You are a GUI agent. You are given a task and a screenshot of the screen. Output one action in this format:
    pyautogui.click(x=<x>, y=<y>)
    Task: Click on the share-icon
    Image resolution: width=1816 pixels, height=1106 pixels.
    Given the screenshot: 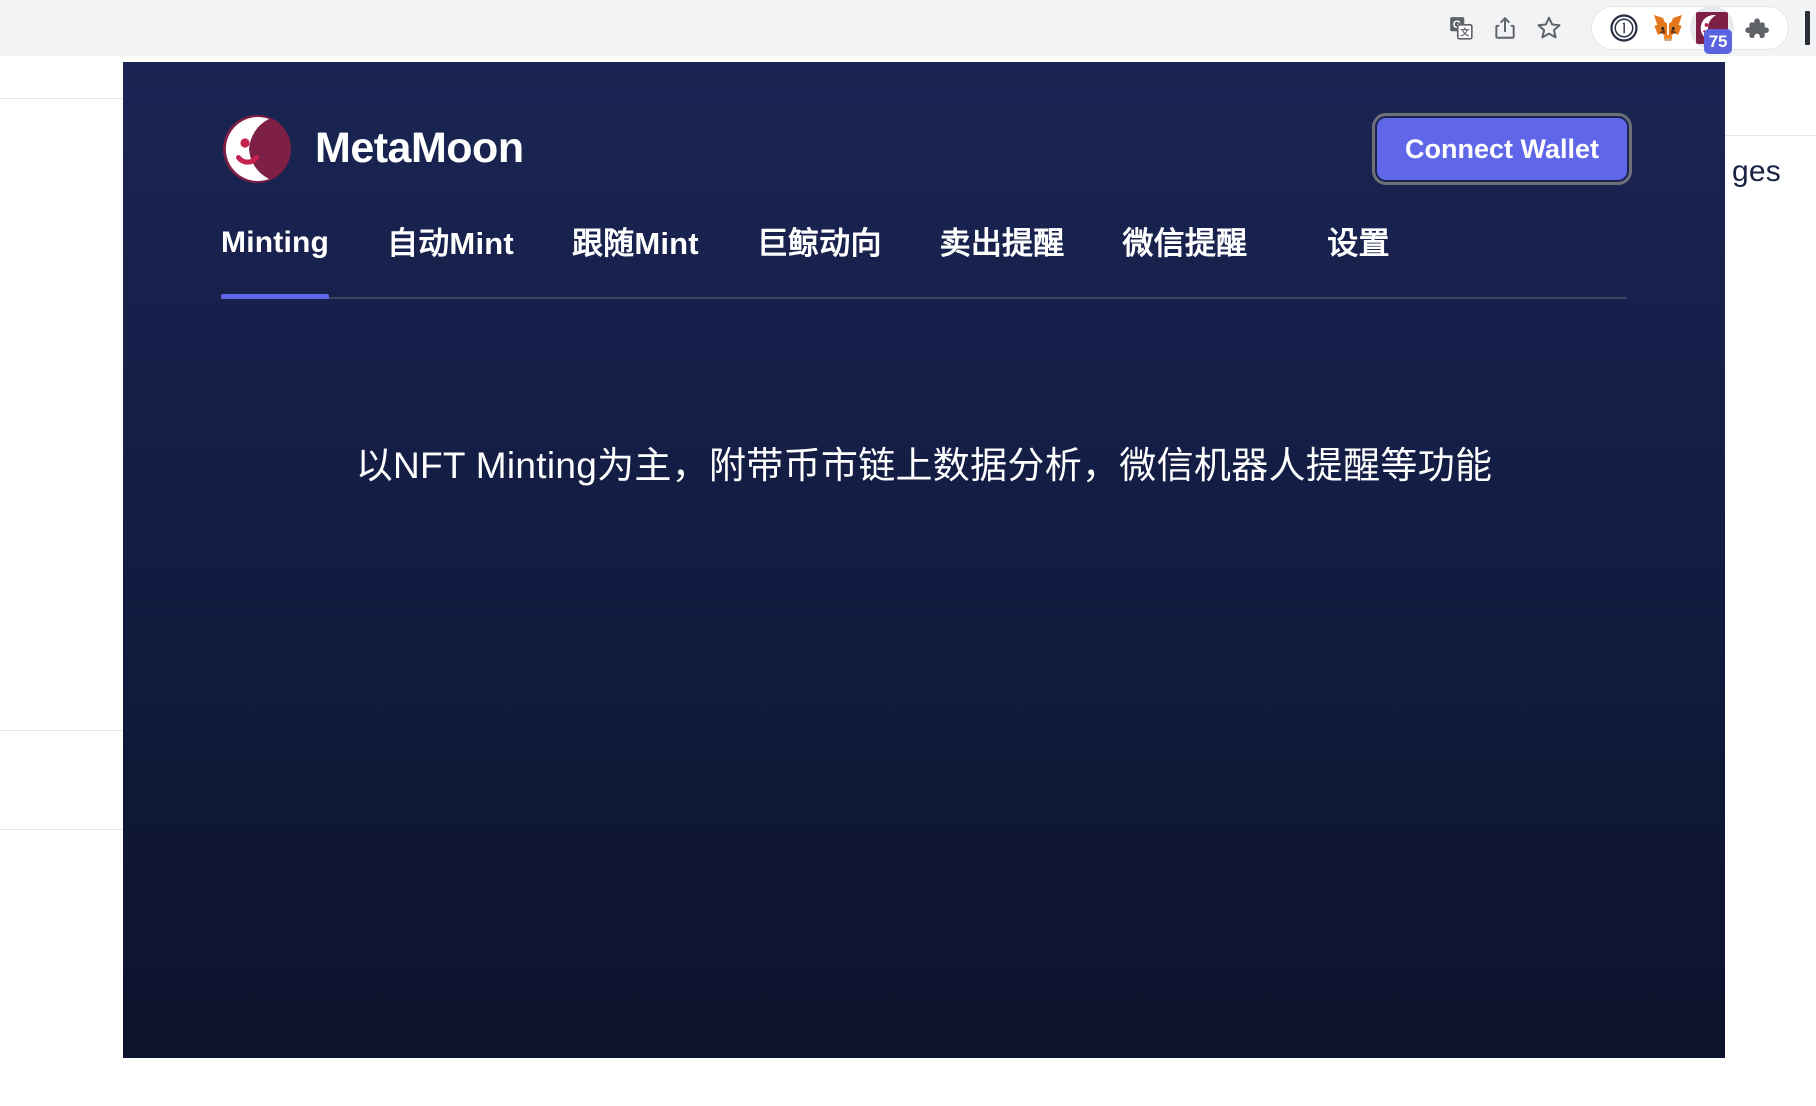 What is the action you would take?
    pyautogui.click(x=1505, y=28)
    